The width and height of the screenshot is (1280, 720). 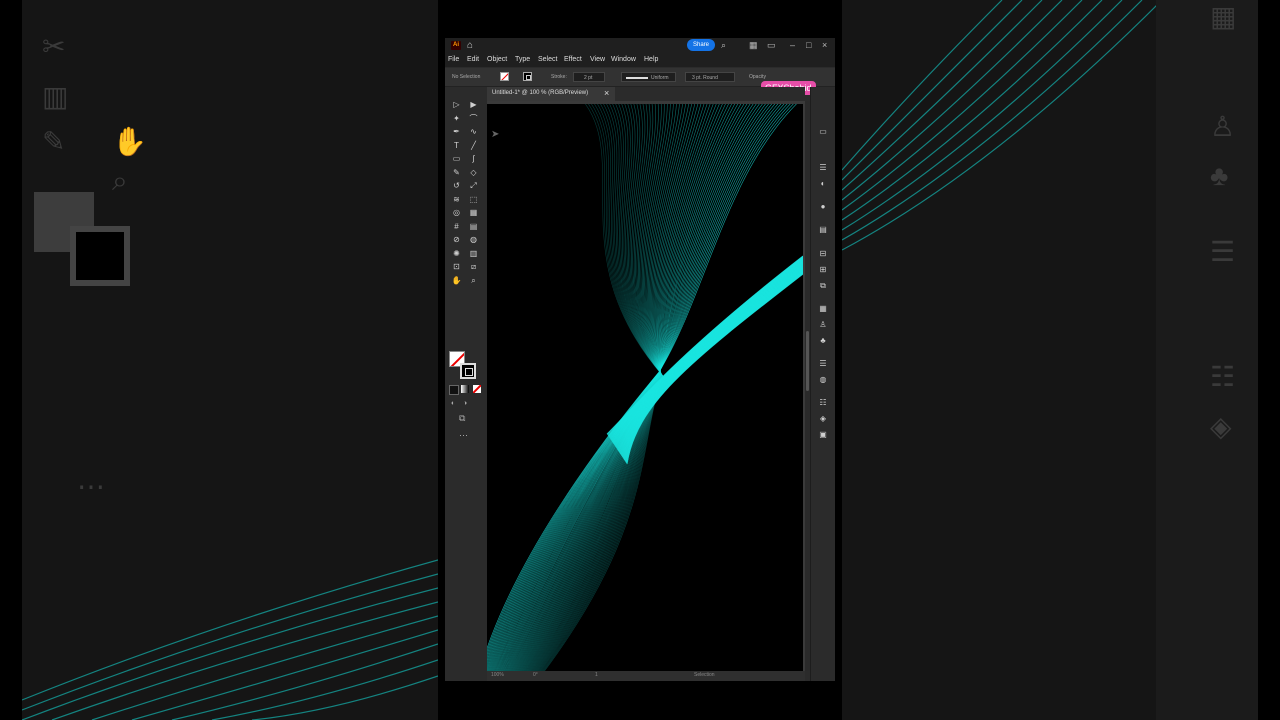 I want to click on line-tool-icon: ╱, so click(x=473, y=145).